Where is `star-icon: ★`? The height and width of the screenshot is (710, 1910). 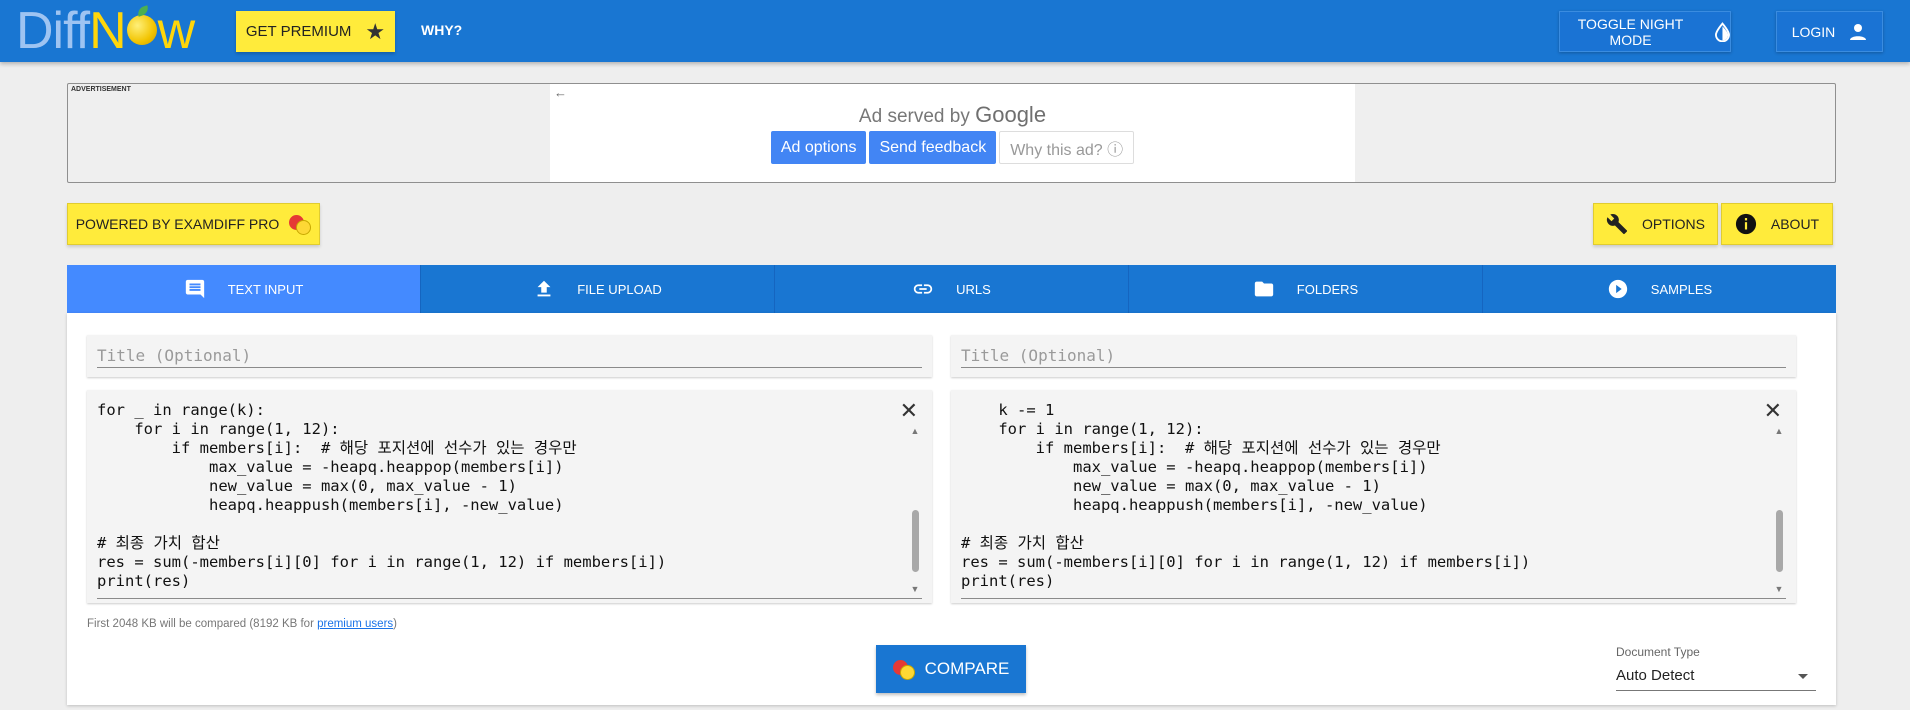
star-icon: ★ is located at coordinates (375, 31).